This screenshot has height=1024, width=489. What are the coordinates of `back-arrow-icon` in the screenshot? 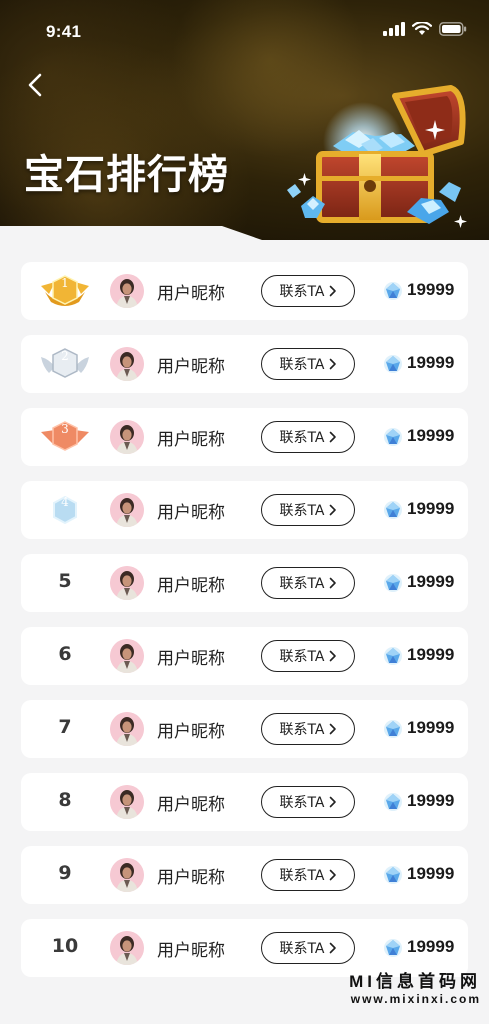 It's located at (37, 85).